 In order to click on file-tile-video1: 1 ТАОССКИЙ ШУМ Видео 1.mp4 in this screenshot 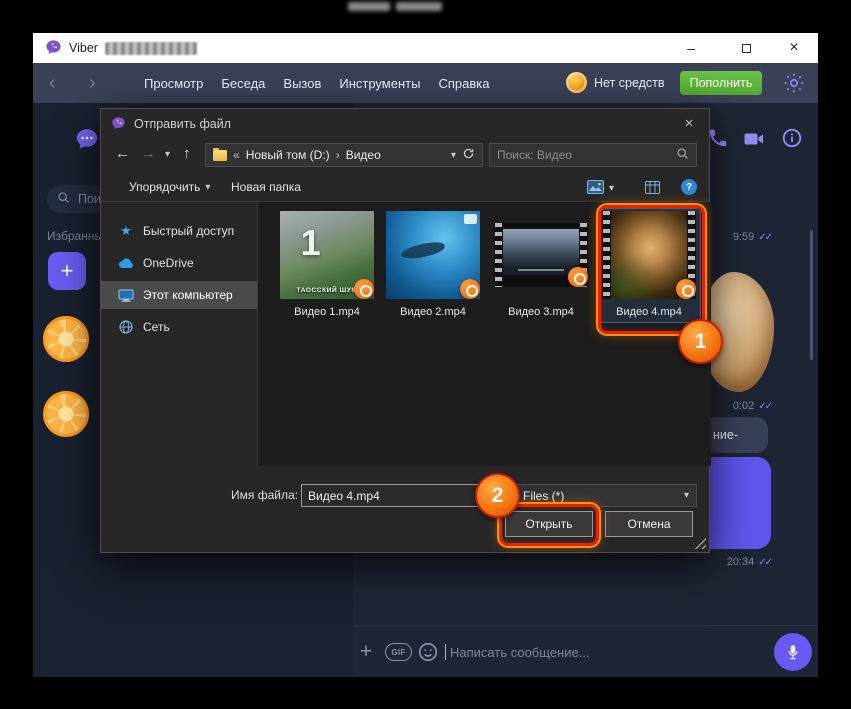, I will do `click(327, 265)`.